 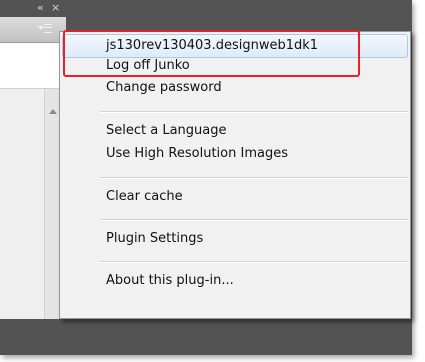 I want to click on menu-item-log-off: Log off Junko, so click(x=148, y=66).